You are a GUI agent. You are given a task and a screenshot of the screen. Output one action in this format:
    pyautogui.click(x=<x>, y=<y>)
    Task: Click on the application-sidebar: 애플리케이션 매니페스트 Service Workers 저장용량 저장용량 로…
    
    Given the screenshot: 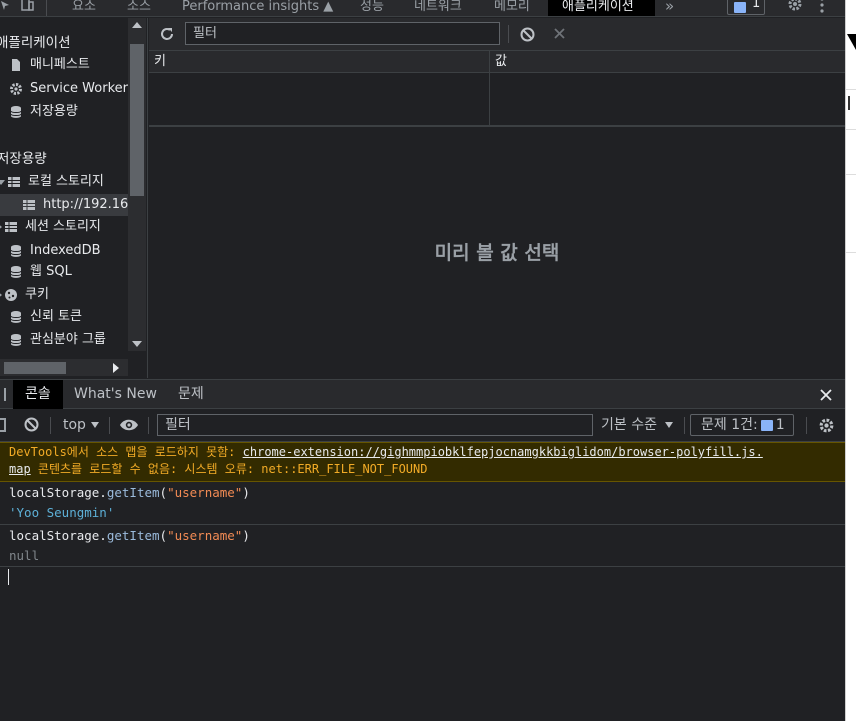 What is the action you would take?
    pyautogui.click(x=74, y=198)
    